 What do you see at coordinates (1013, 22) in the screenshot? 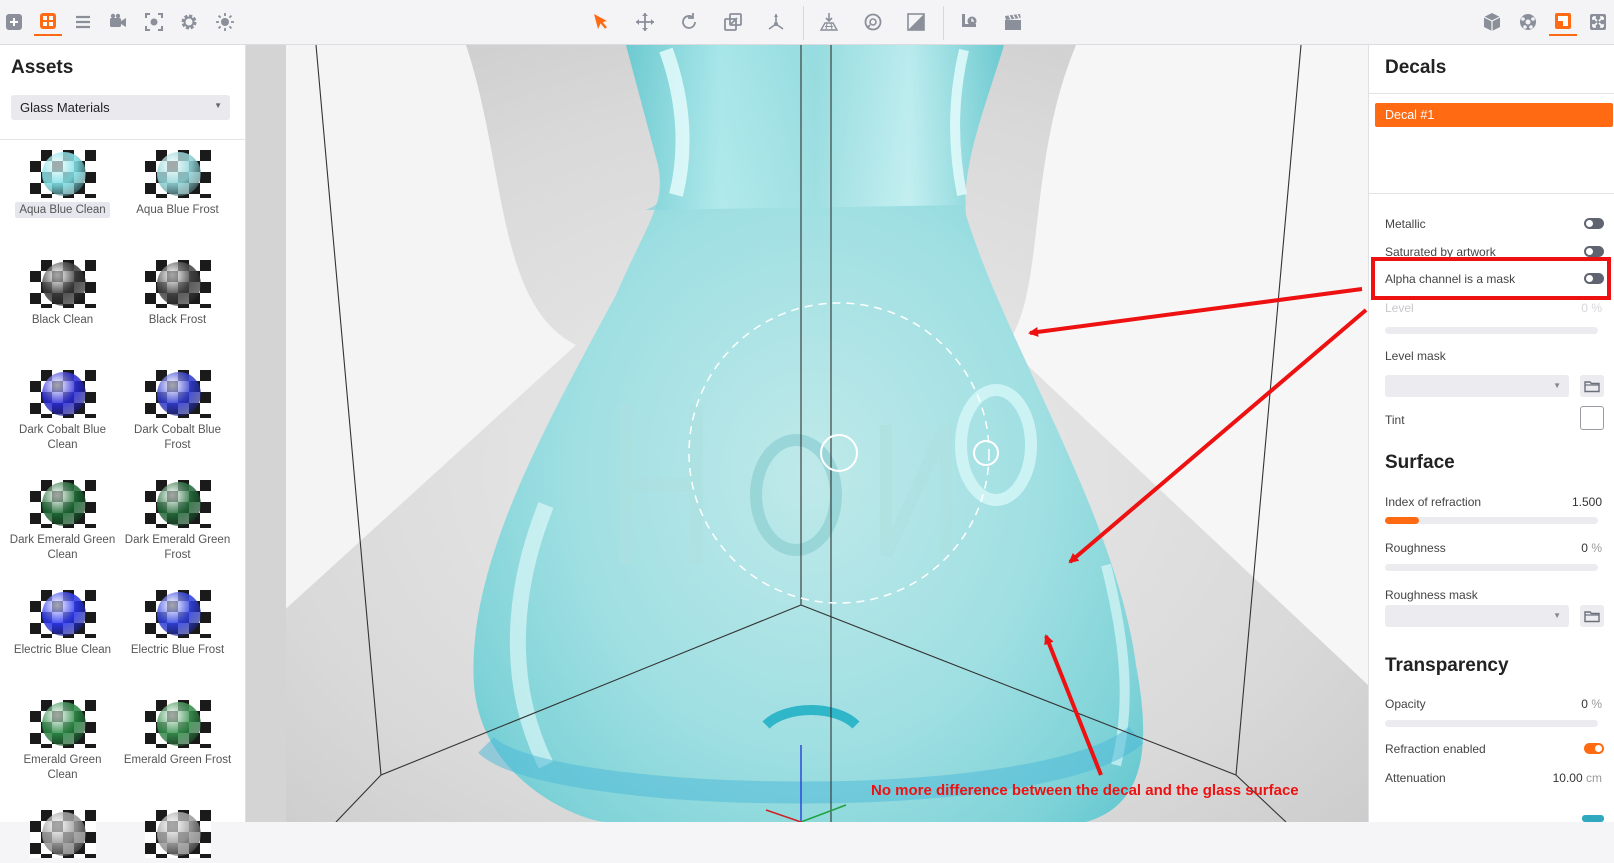
I see `clapper-icon` at bounding box center [1013, 22].